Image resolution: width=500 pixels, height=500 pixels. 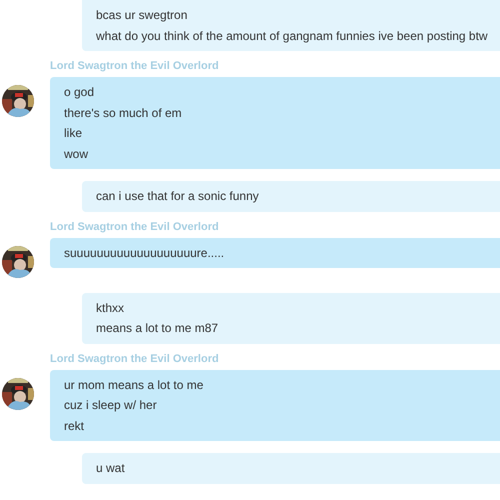 I want to click on message-text: can i use that for a sonic funny, so click(x=178, y=196).